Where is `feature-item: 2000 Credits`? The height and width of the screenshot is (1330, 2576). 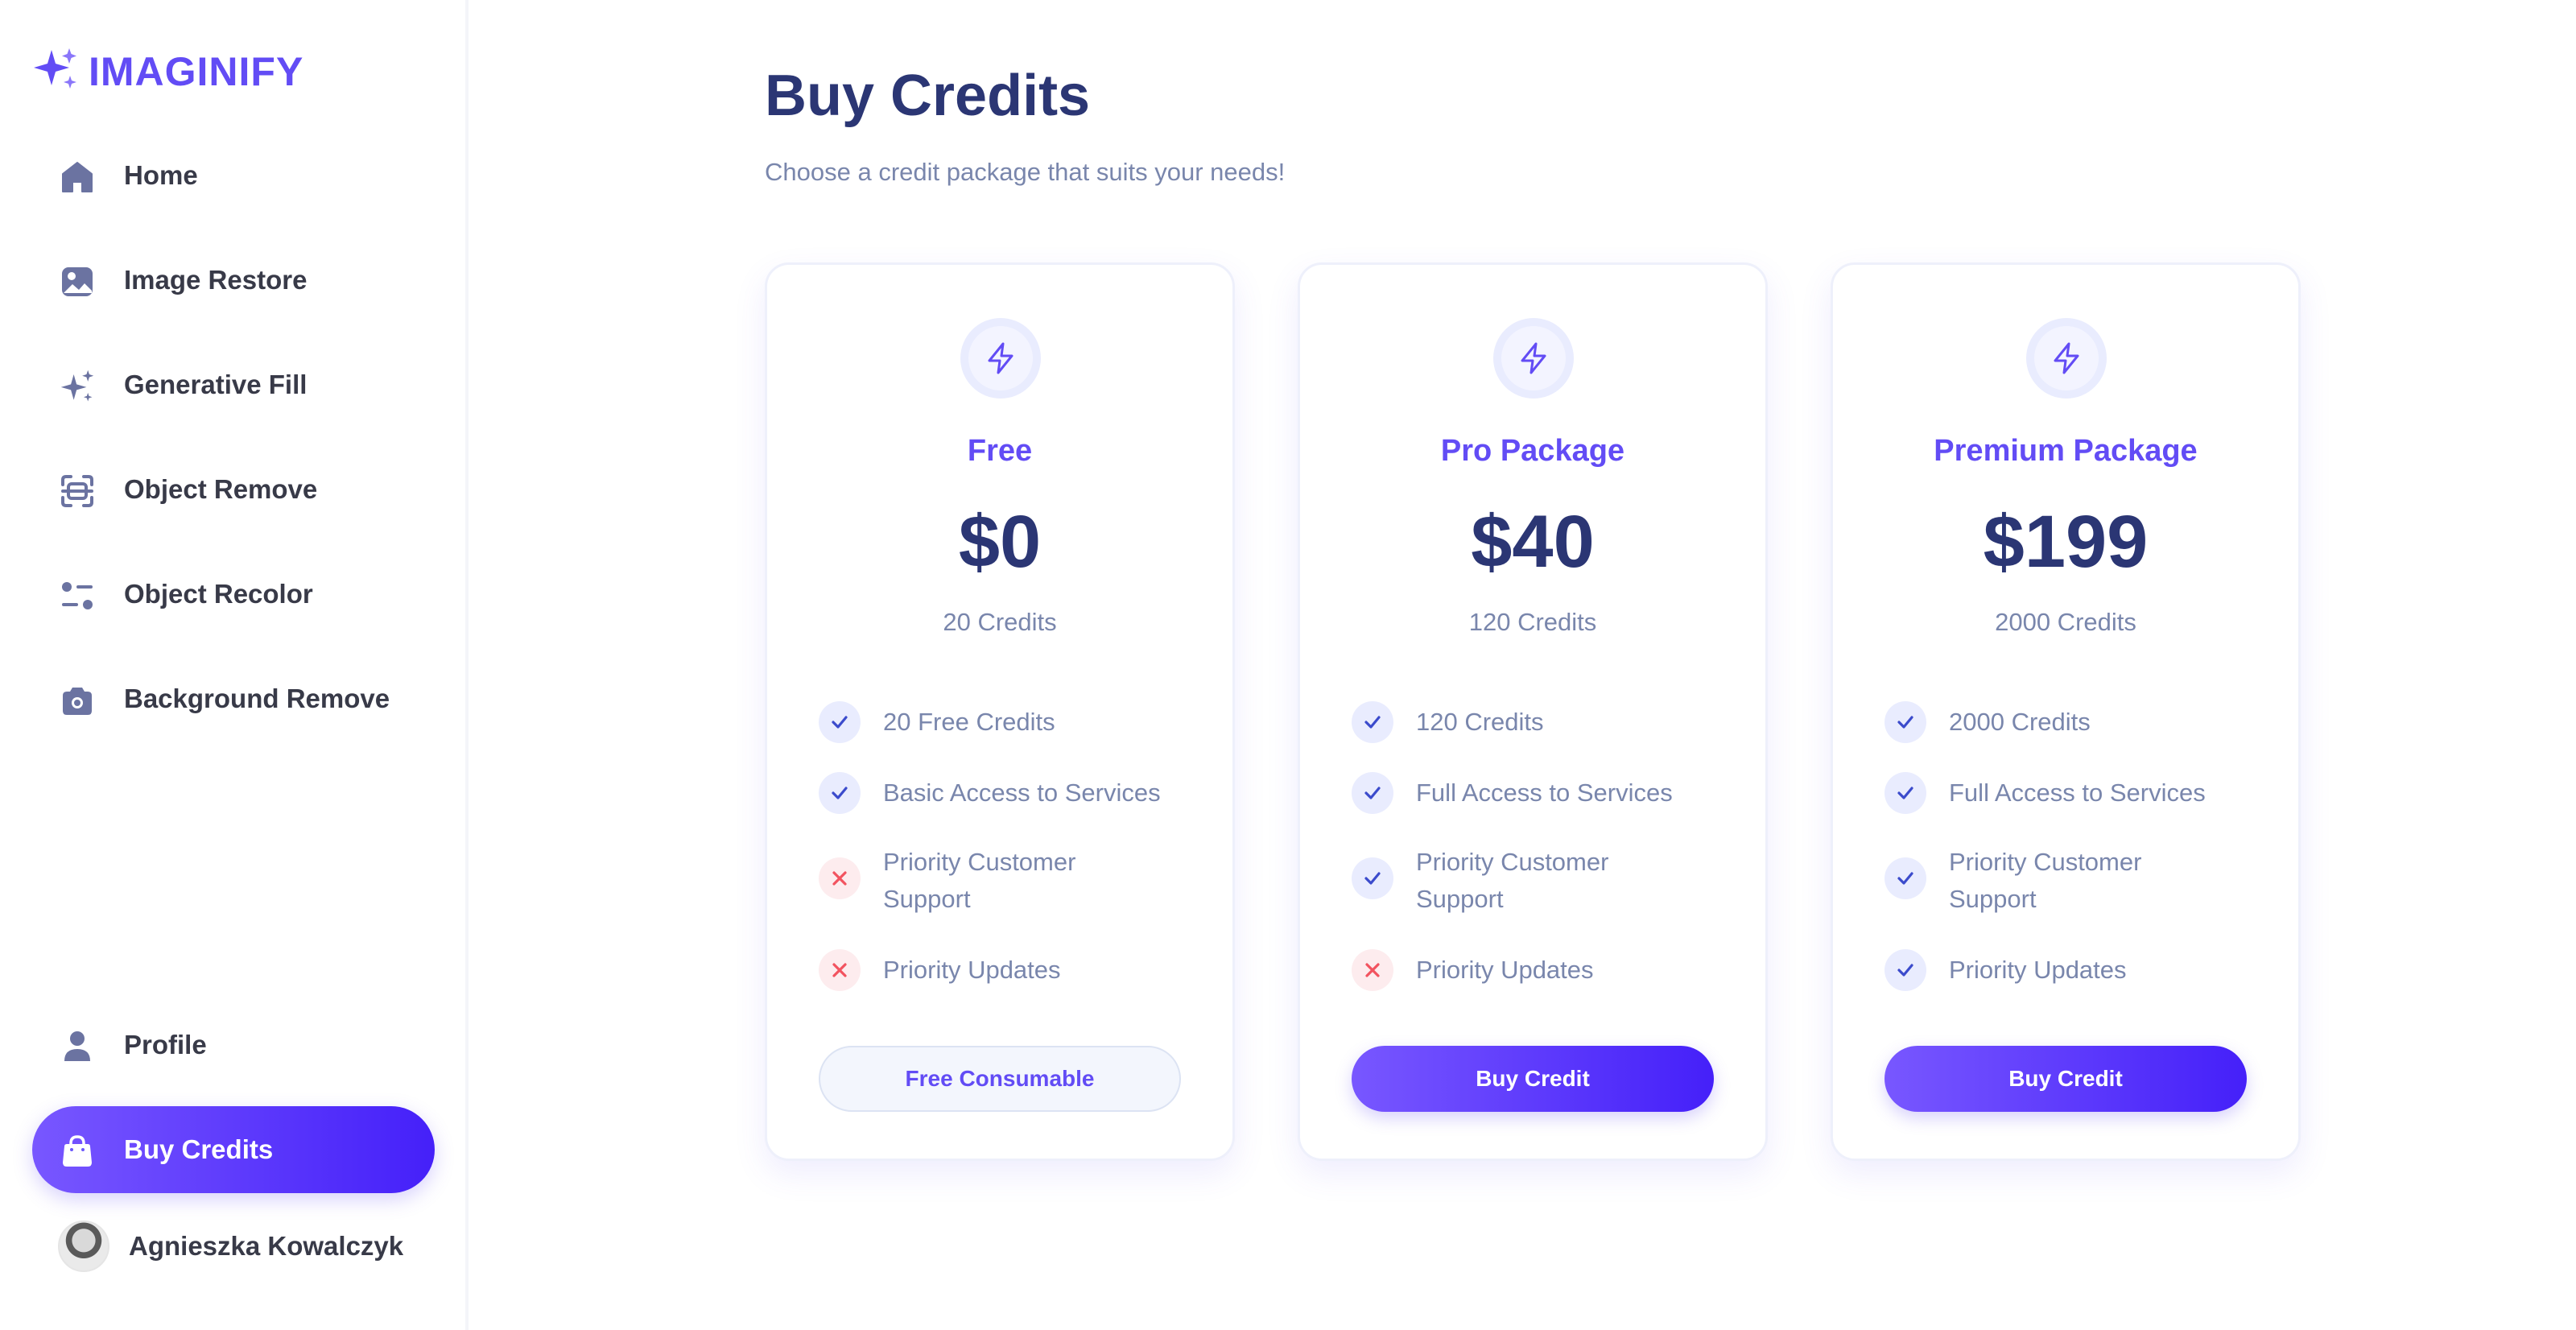
feature-item: 2000 Credits is located at coordinates (2070, 722).